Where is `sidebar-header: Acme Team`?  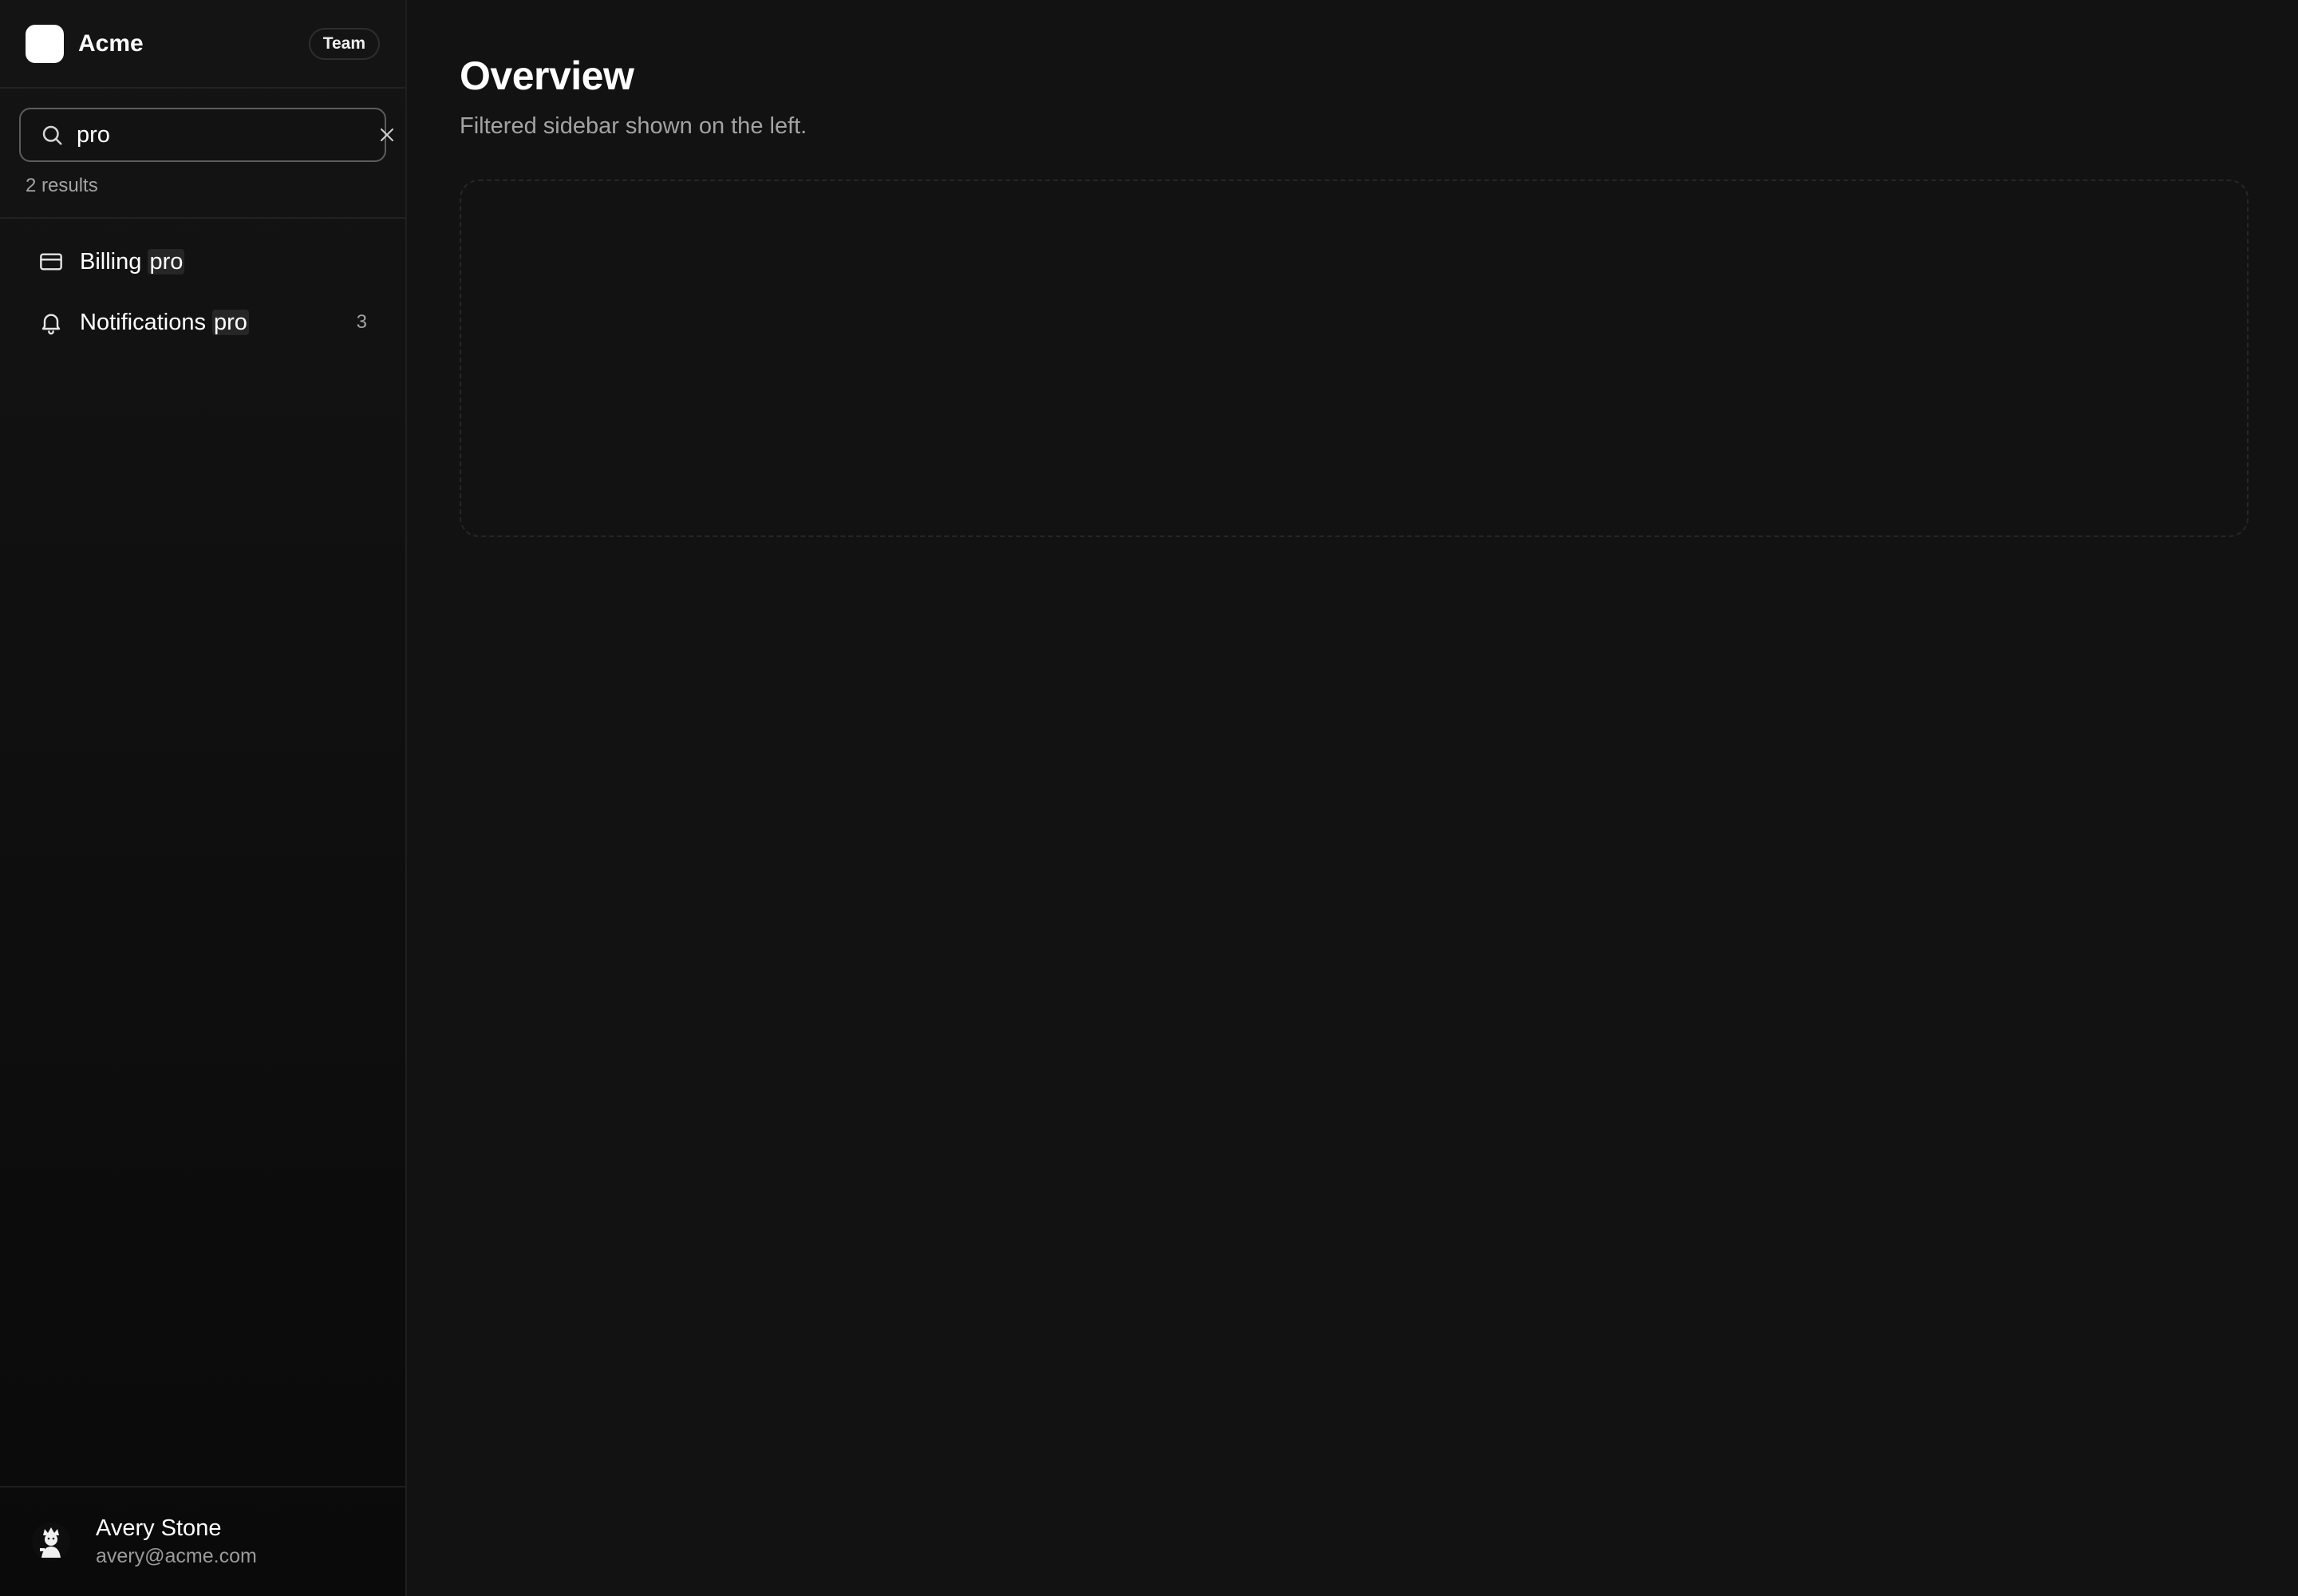 sidebar-header: Acme Team is located at coordinates (203, 44).